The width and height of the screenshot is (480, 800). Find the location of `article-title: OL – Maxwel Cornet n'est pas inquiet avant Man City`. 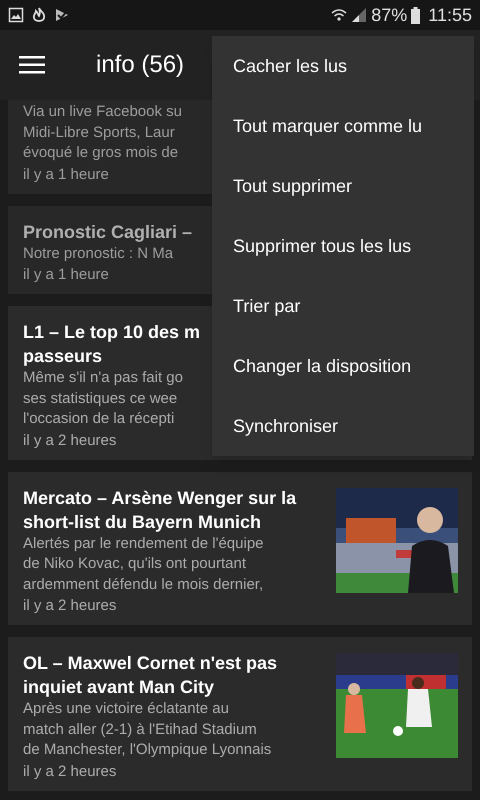

article-title: OL – Maxwel Cornet n'est pas inquiet avant Man City is located at coordinates (150, 675).